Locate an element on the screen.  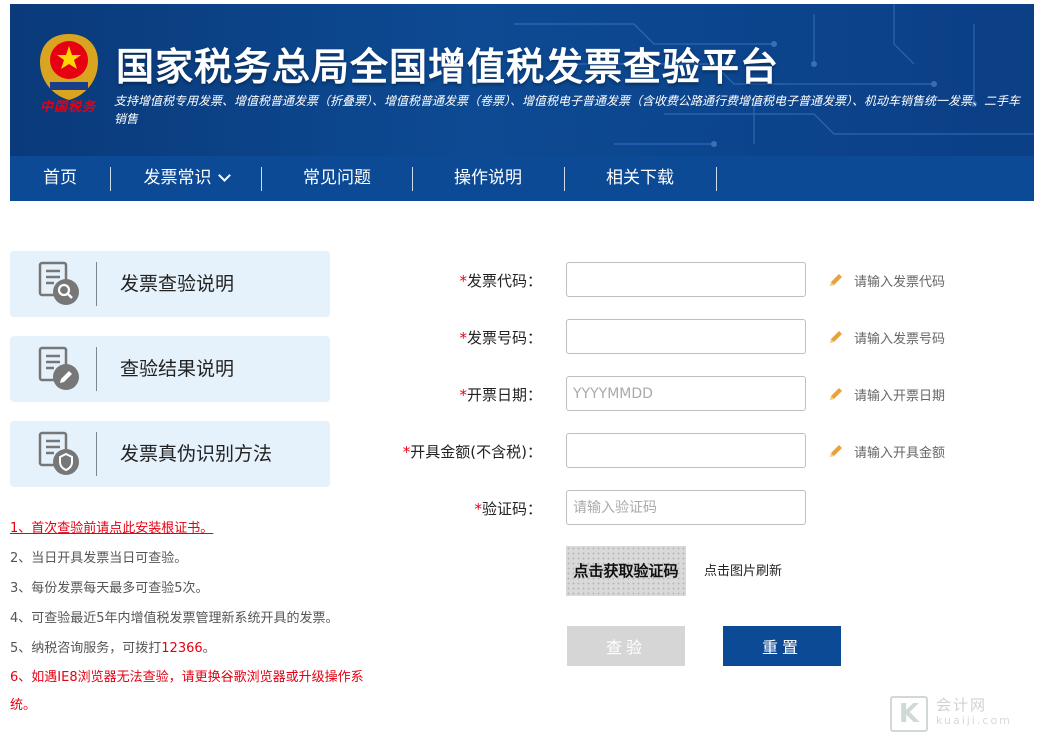
invoice-code-hint: 请输入发票代码 is located at coordinates (886, 280).